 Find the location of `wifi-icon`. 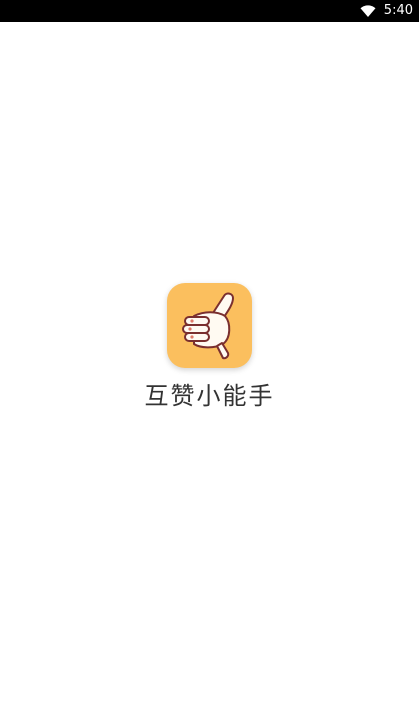

wifi-icon is located at coordinates (368, 11).